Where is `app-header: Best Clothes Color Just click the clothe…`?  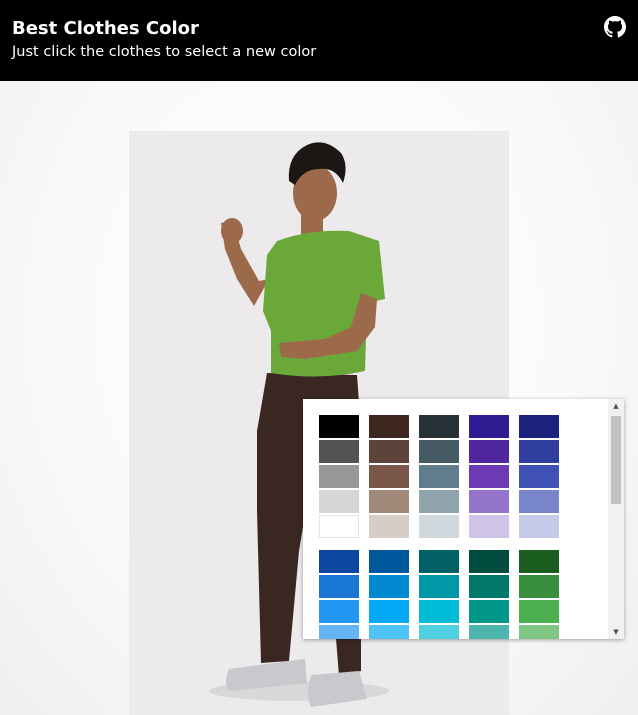 app-header: Best Clothes Color Just click the clothe… is located at coordinates (319, 40).